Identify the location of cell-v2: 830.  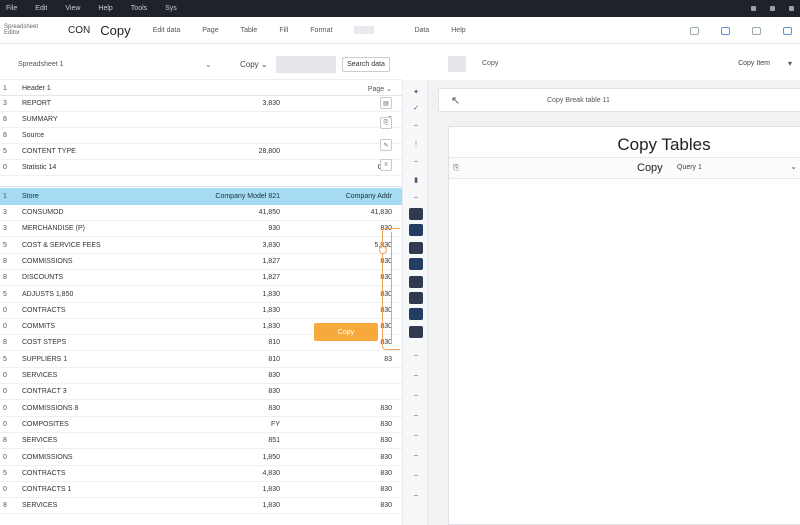
(386, 261).